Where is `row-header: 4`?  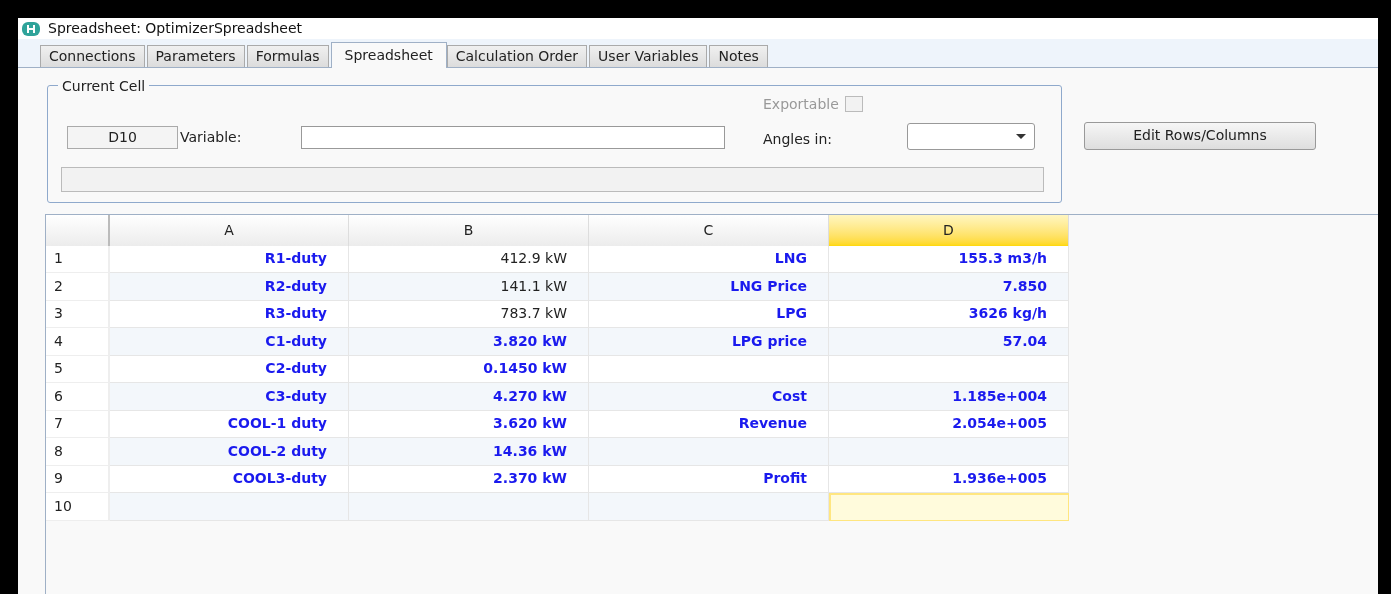 row-header: 4 is located at coordinates (78, 342).